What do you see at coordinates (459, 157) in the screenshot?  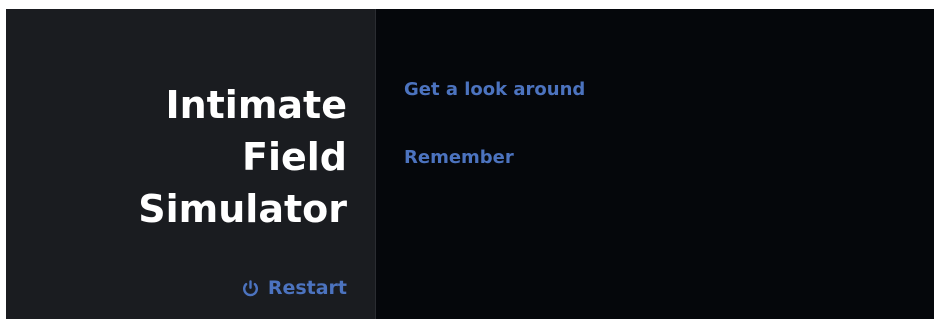 I see `choice-remember: Remember` at bounding box center [459, 157].